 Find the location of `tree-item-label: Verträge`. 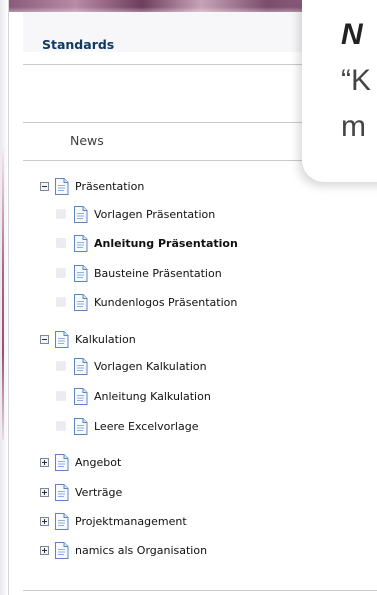

tree-item-label: Verträge is located at coordinates (99, 492).